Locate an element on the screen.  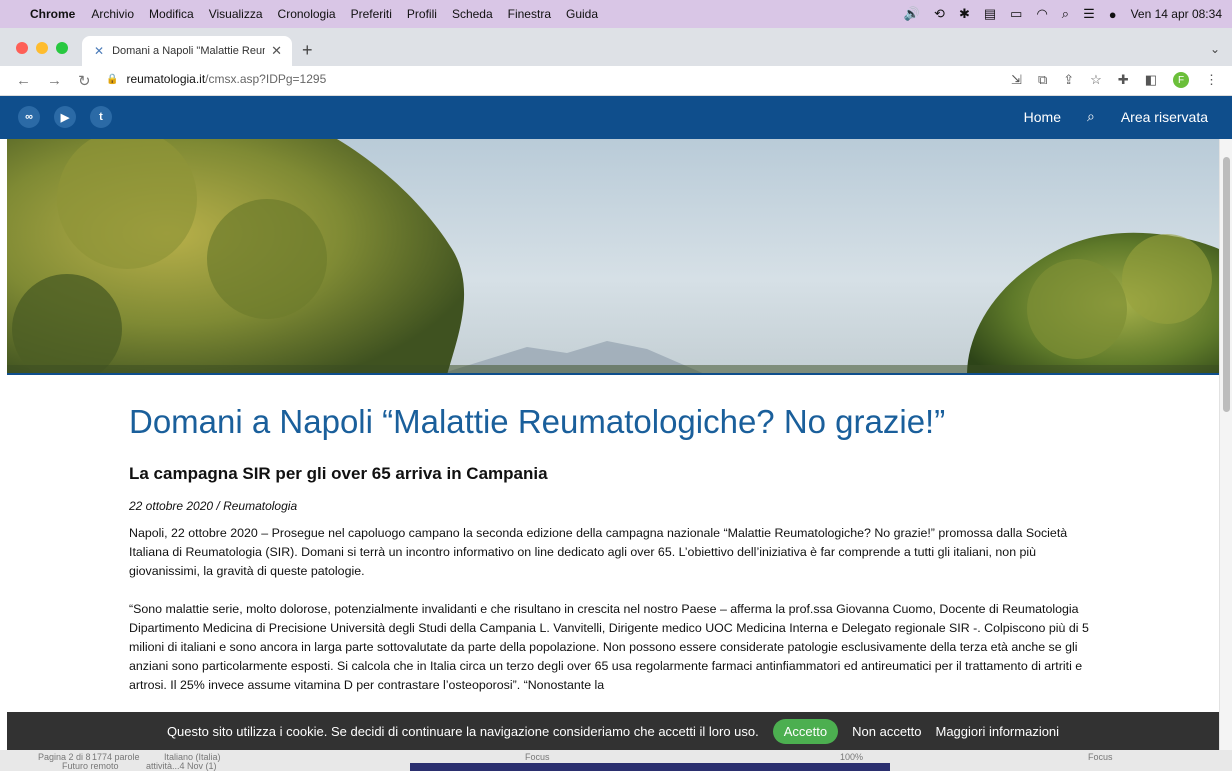
menu-scheda: Scheda is located at coordinates (472, 14).